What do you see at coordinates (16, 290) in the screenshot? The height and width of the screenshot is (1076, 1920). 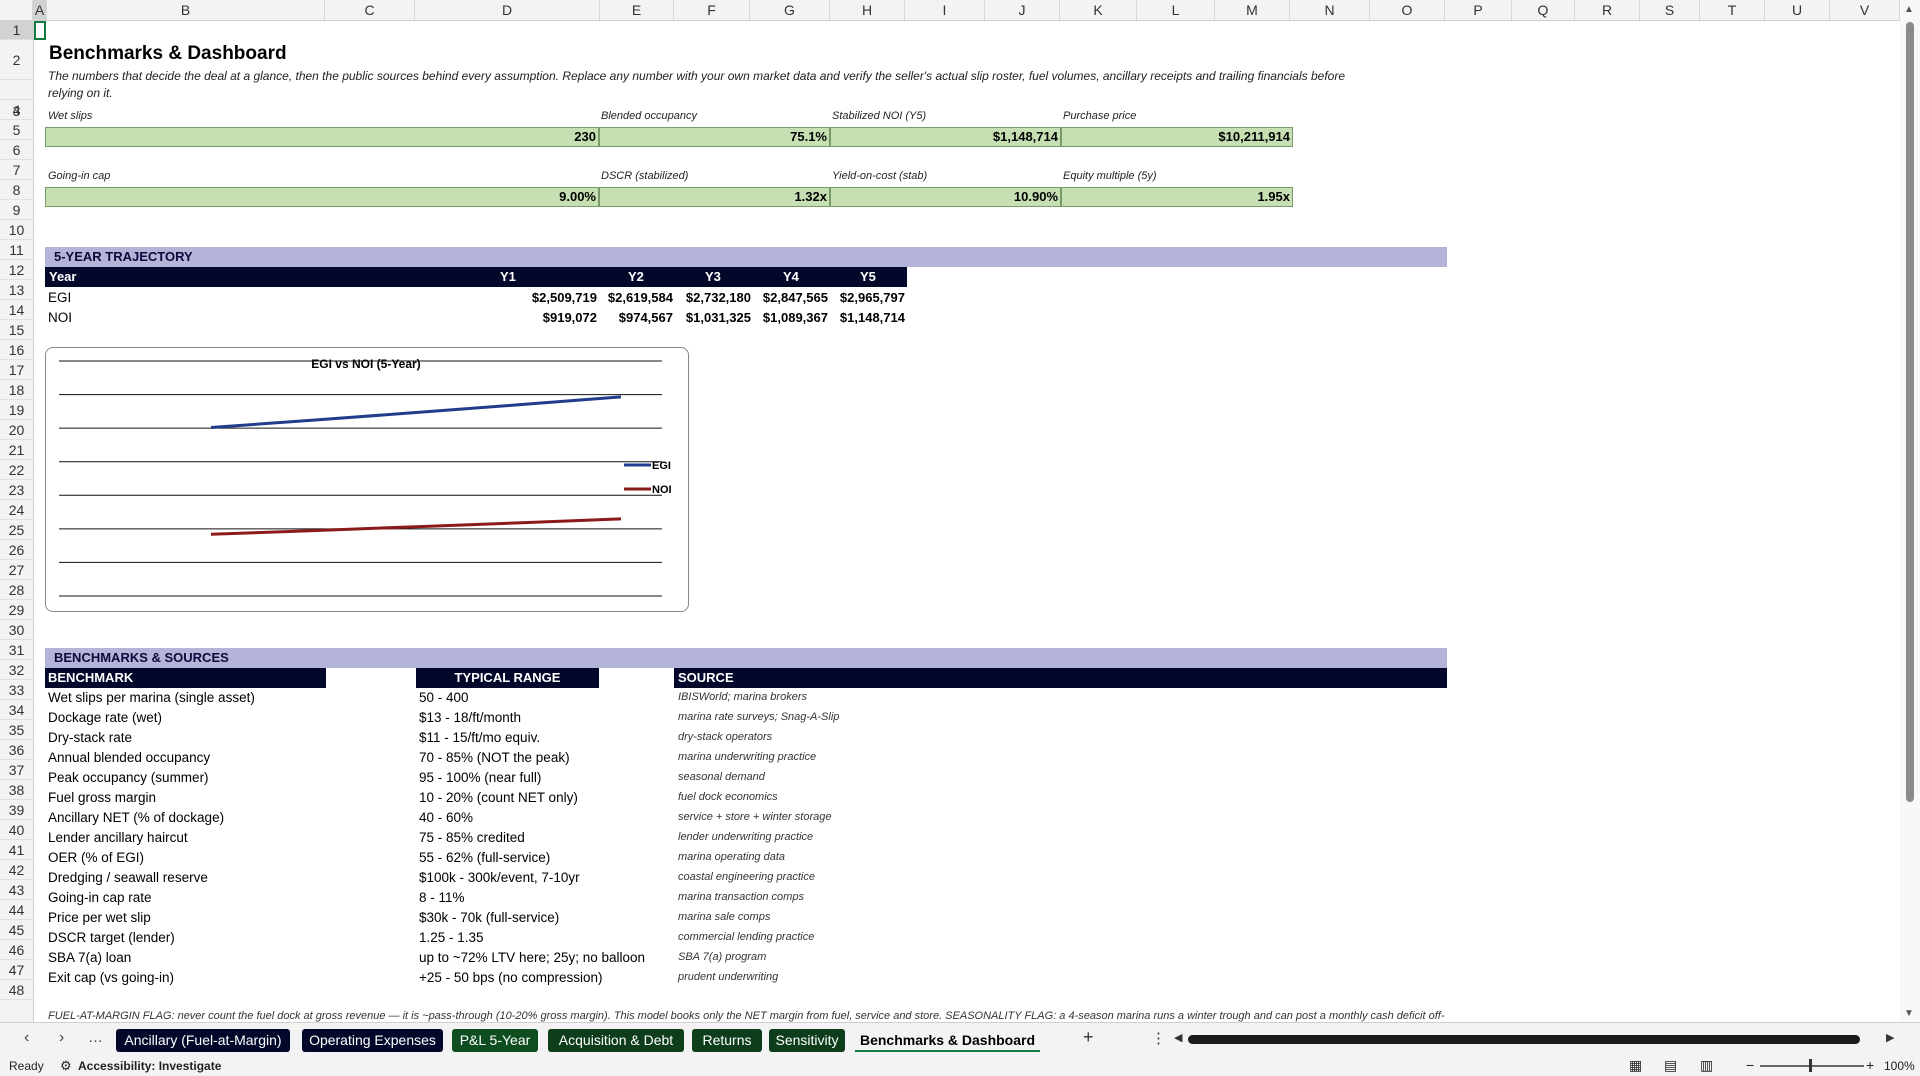 I see `row-header-13: 13` at bounding box center [16, 290].